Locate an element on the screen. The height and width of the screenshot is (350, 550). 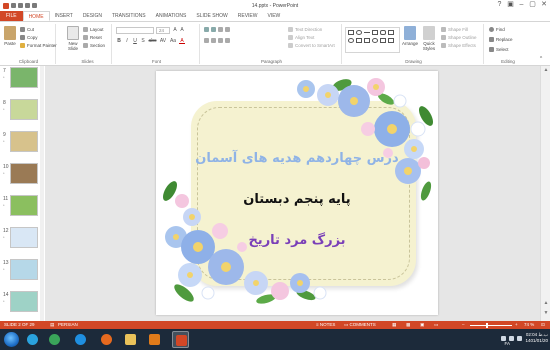
tab-home: HOME is located at coordinates (36, 16).